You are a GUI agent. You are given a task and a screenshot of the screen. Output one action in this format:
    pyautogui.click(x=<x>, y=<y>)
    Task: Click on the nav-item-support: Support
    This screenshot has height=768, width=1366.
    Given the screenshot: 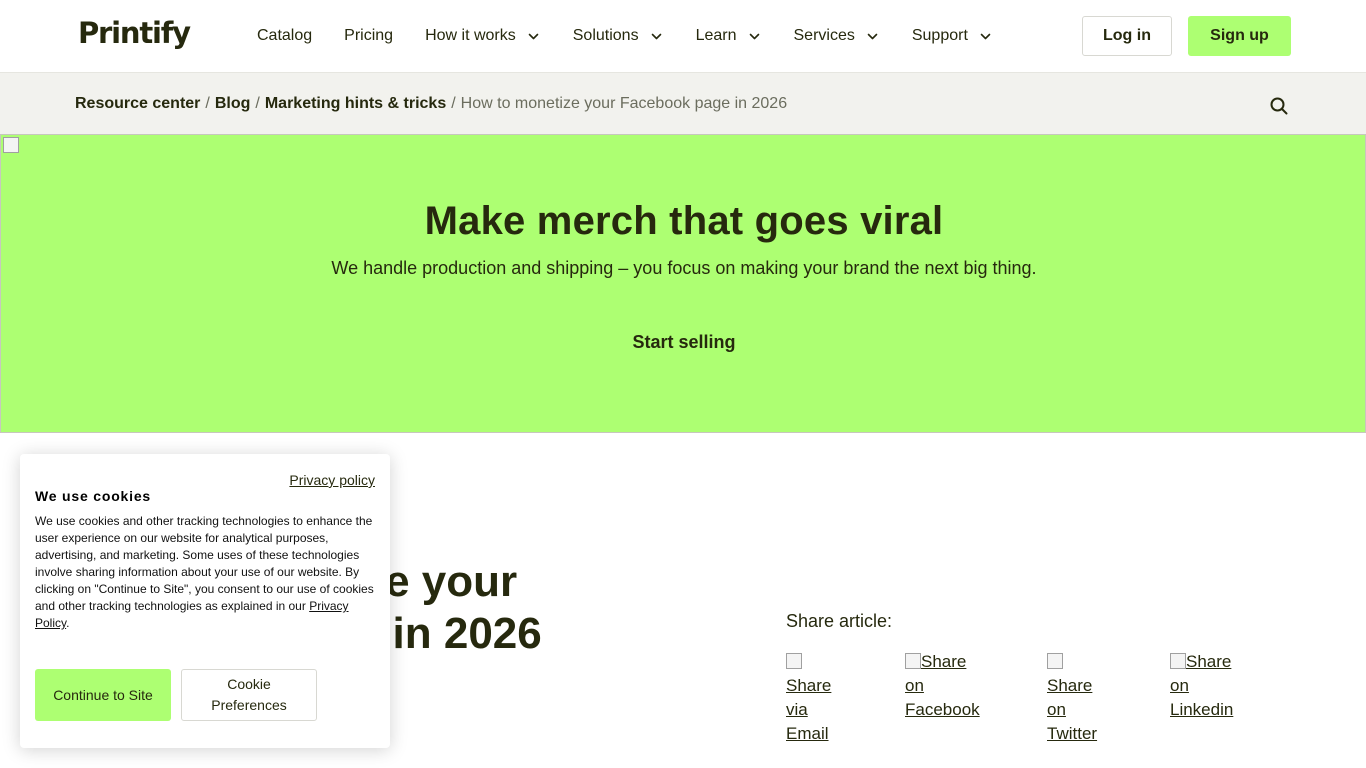 What is the action you would take?
    pyautogui.click(x=952, y=36)
    